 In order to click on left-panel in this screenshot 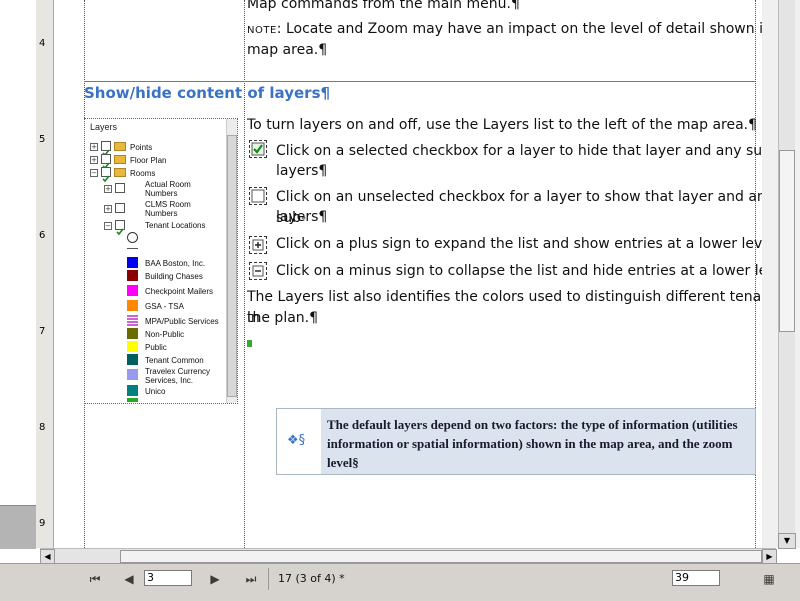, I will do `click(18, 274)`.